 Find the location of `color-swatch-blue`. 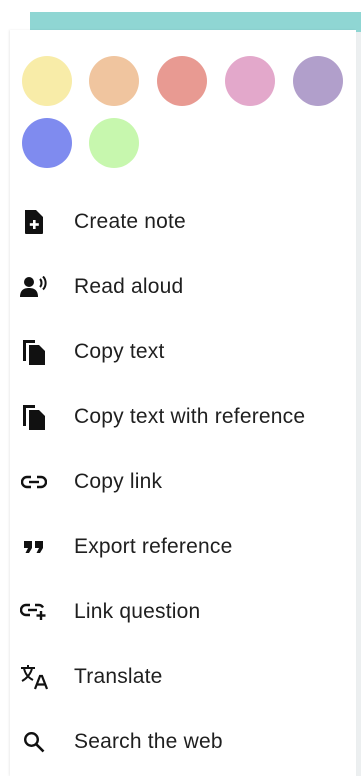

color-swatch-blue is located at coordinates (47, 143).